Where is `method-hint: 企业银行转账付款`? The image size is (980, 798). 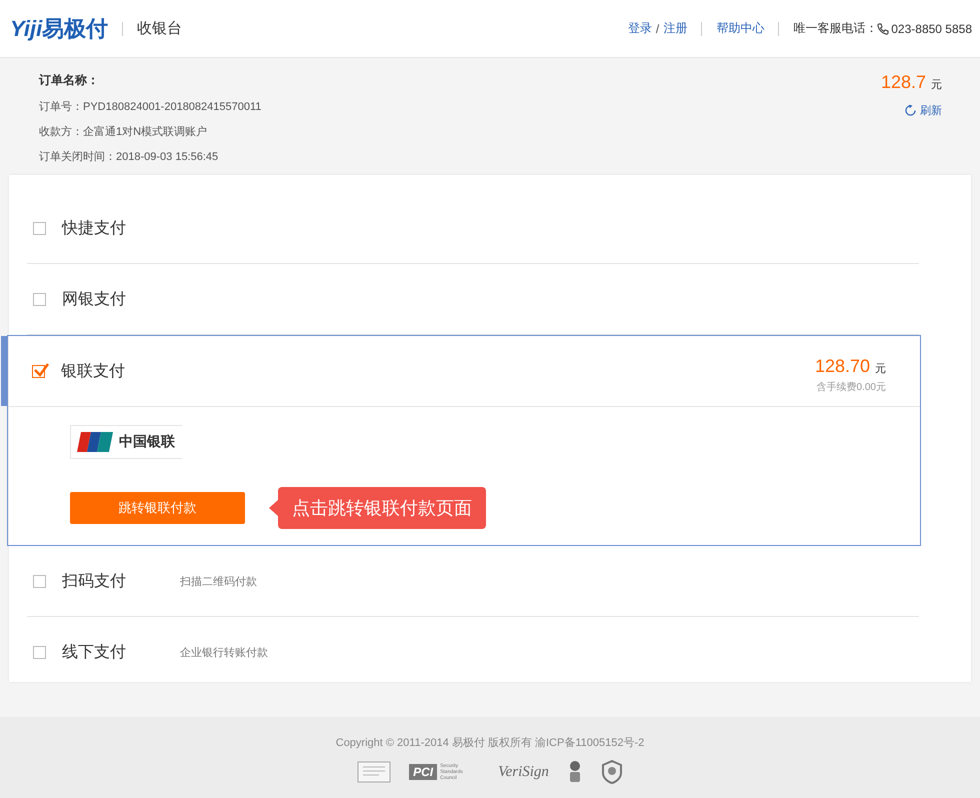 method-hint: 企业银行转账付款 is located at coordinates (224, 653).